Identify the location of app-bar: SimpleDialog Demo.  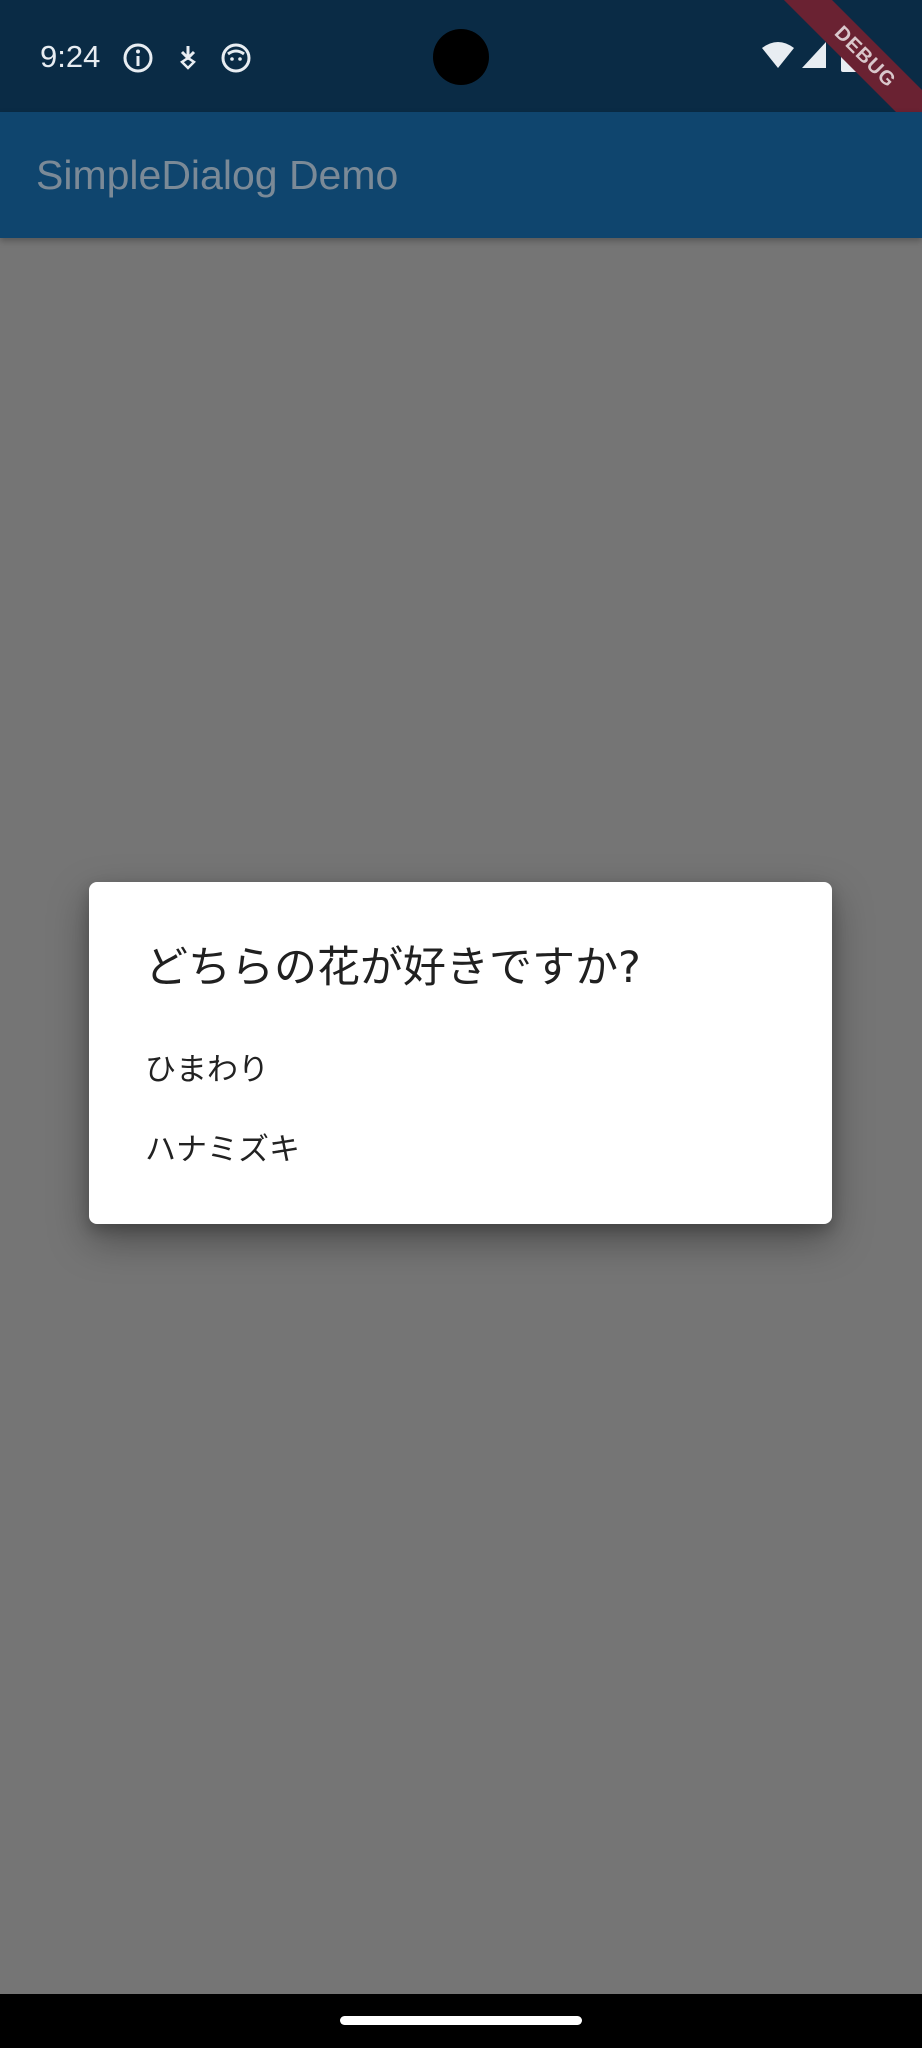
(461, 175).